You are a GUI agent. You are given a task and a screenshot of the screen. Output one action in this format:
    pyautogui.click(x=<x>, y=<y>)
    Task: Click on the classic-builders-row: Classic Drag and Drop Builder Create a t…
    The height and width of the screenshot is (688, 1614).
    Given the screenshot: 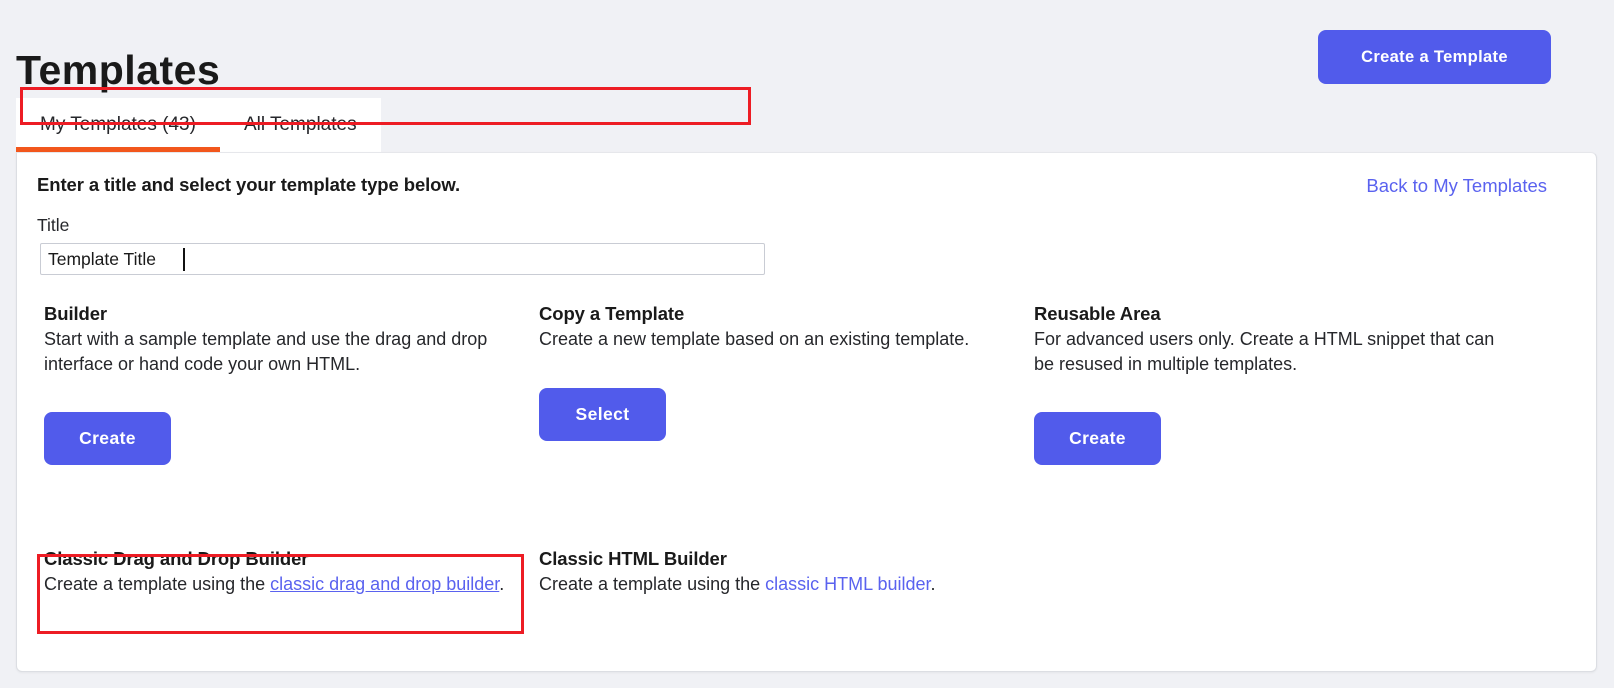 What is the action you would take?
    pyautogui.click(x=806, y=572)
    